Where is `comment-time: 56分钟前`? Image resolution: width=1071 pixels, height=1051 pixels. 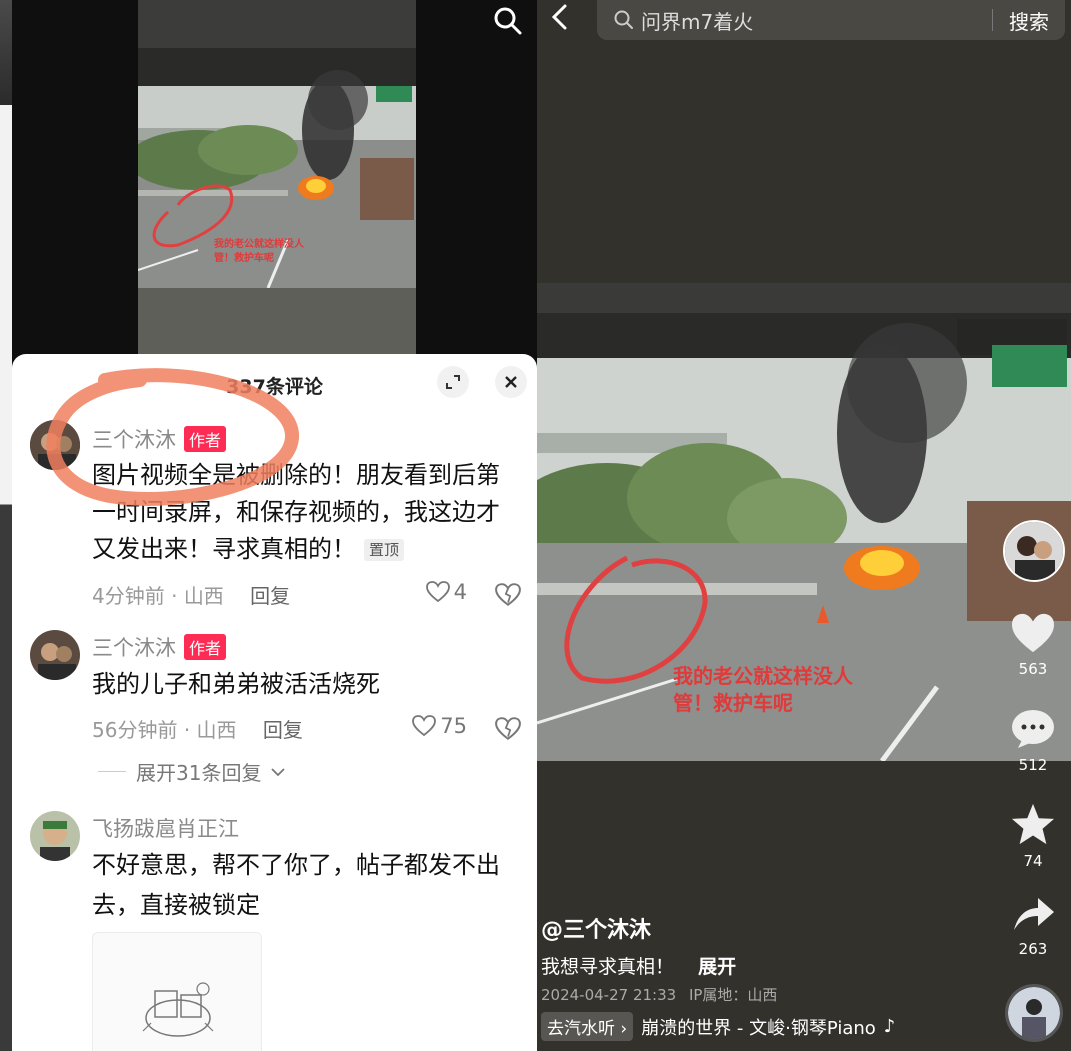 comment-time: 56分钟前 is located at coordinates (135, 730).